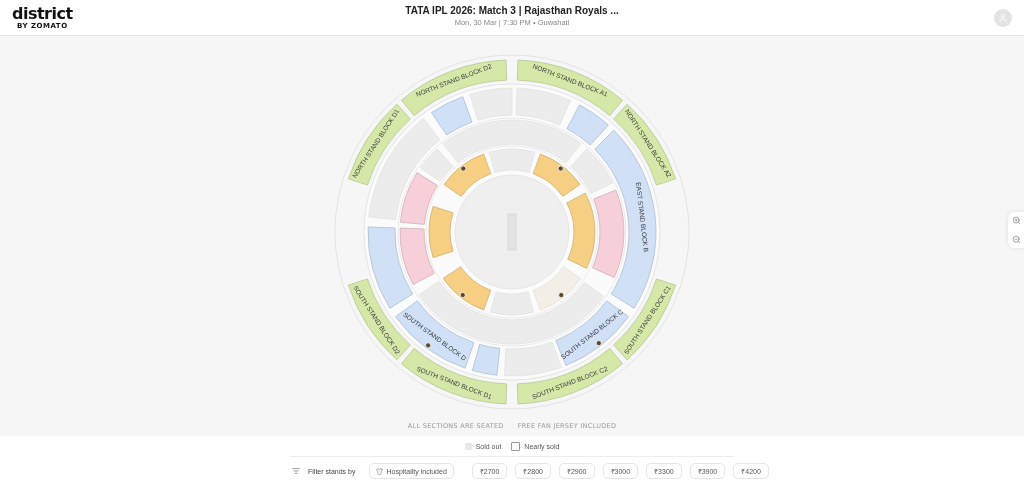  What do you see at coordinates (516, 446) in the screenshot?
I see `nearly-sold-swatch` at bounding box center [516, 446].